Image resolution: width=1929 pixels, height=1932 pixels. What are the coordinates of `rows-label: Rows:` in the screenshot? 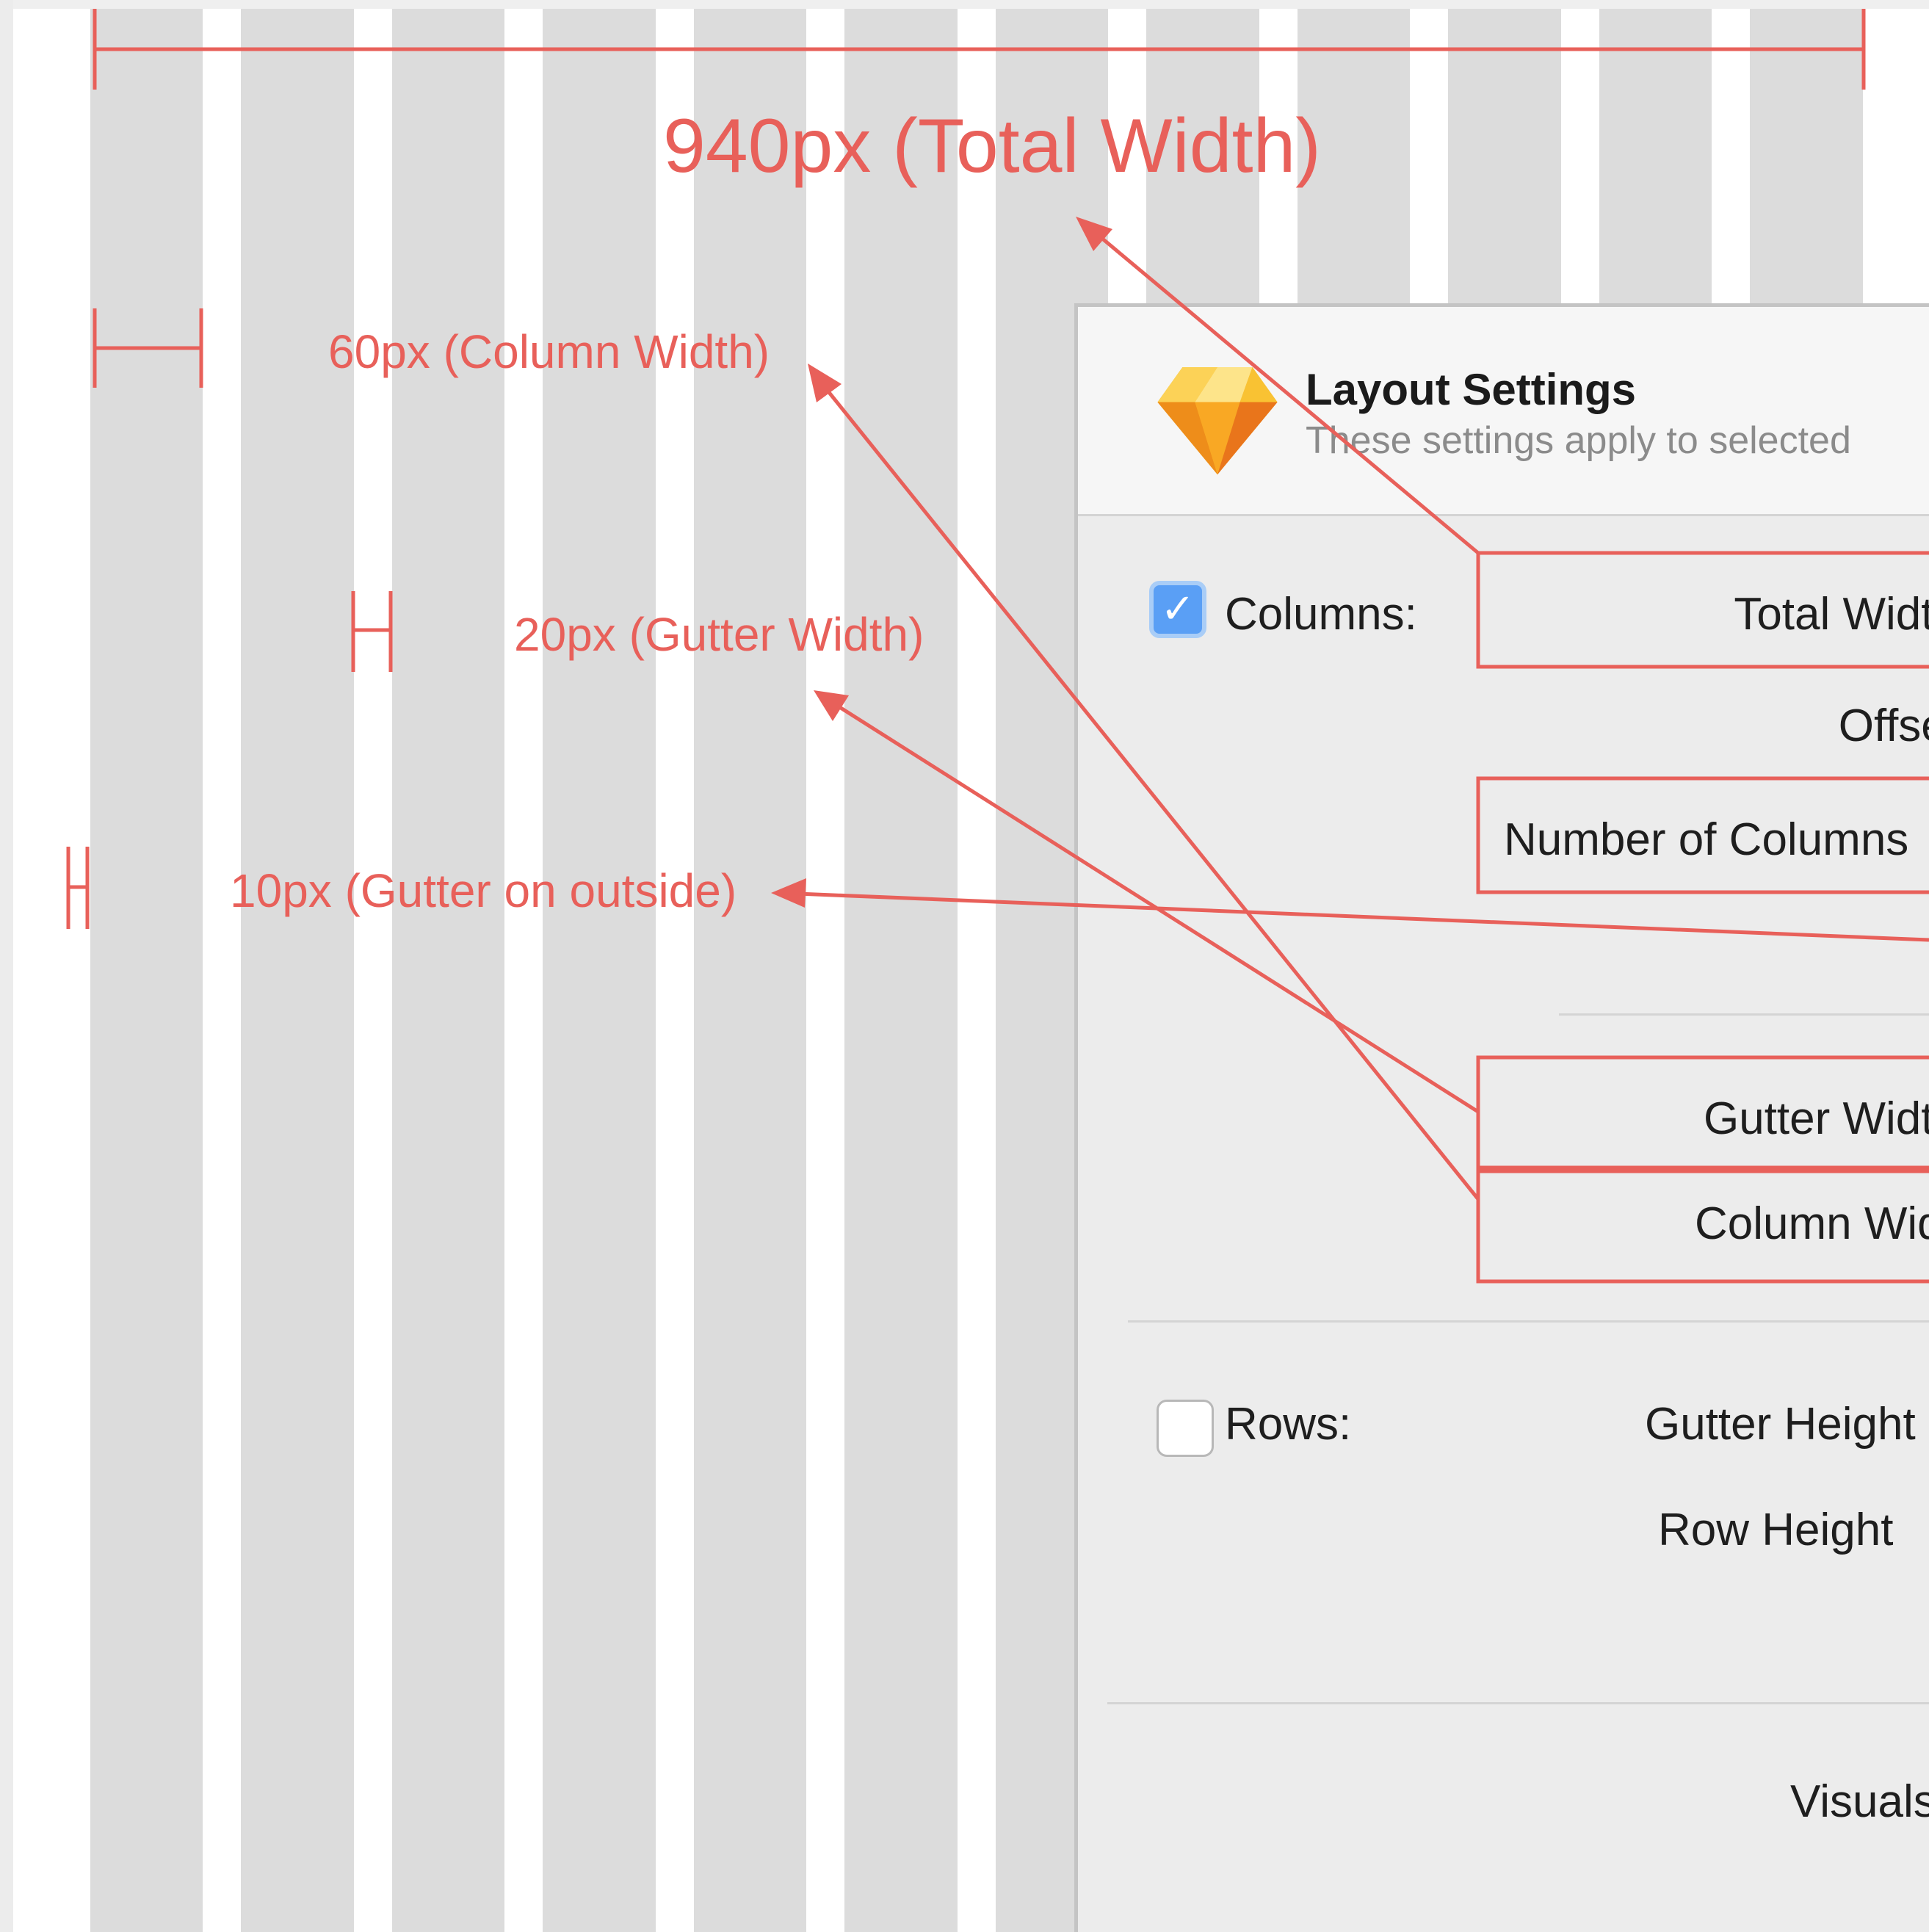 It's located at (1289, 1424).